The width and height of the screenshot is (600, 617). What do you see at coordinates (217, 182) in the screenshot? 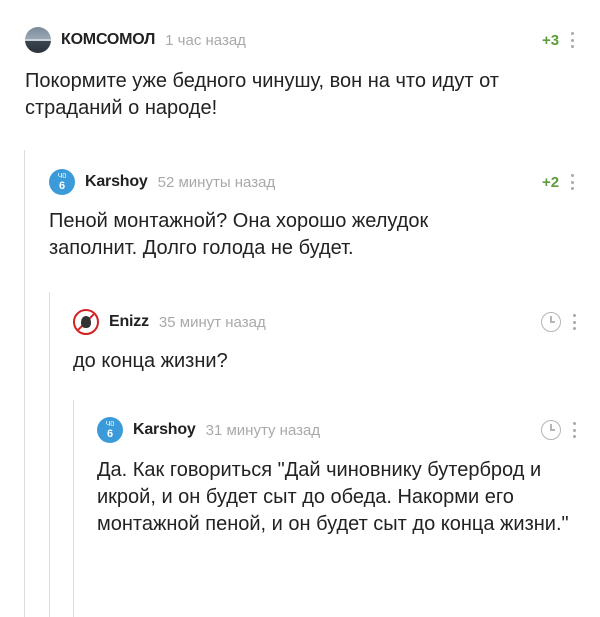
I see `timestamp: 52 минуты назад` at bounding box center [217, 182].